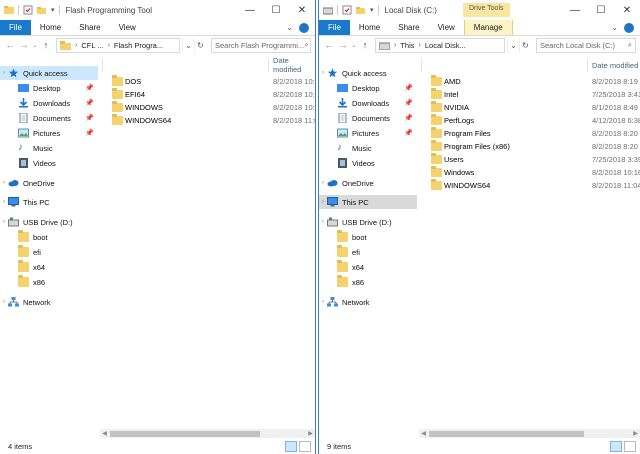  What do you see at coordinates (529, 172) in the screenshot?
I see `file-row: Windows 8/2/2018 10:16` at bounding box center [529, 172].